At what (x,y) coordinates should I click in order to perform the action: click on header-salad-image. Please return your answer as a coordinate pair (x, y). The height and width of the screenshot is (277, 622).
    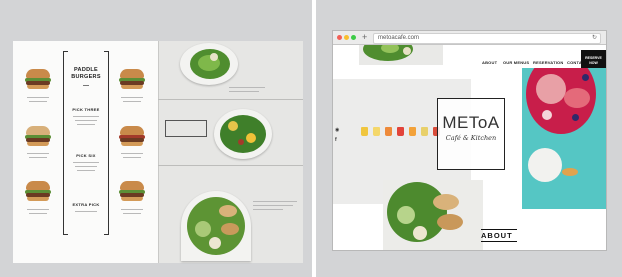
    Looking at the image, I should click on (401, 55).